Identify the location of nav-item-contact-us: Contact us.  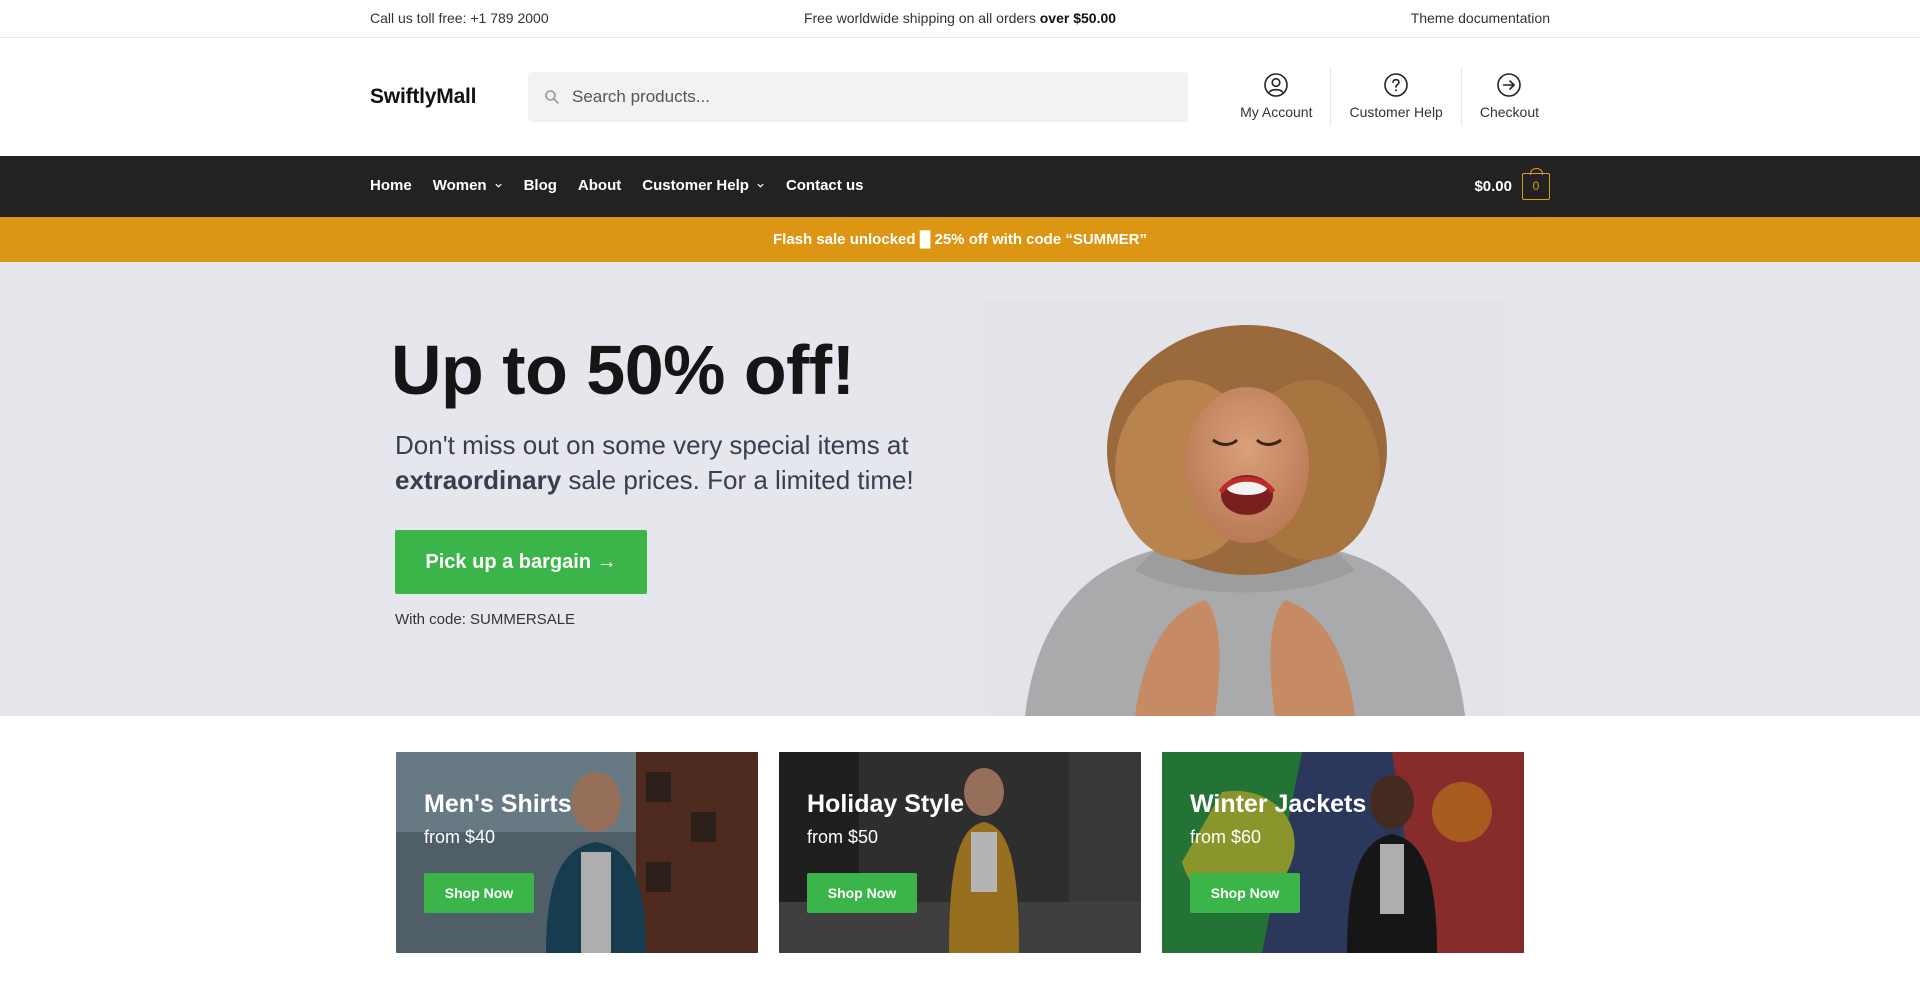
(825, 185).